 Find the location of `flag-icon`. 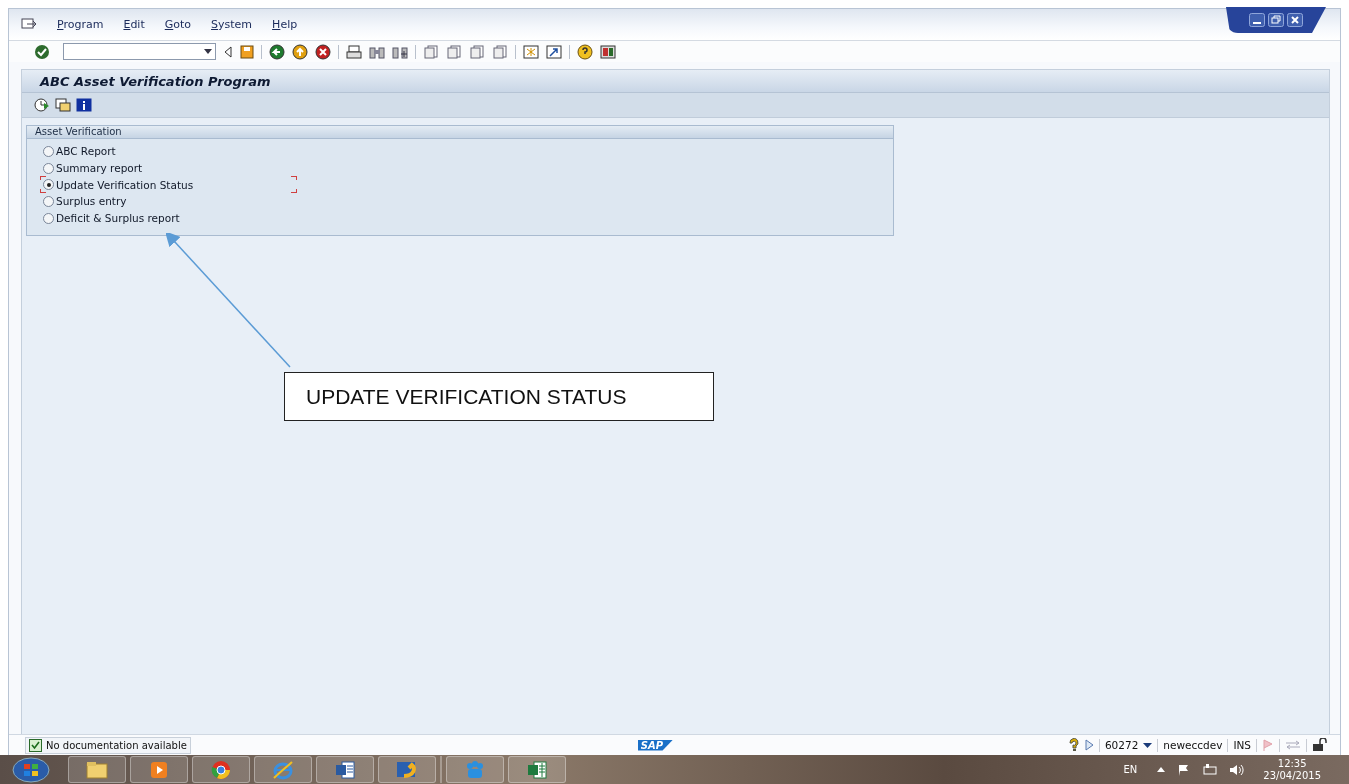

flag-icon is located at coordinates (1268, 745).